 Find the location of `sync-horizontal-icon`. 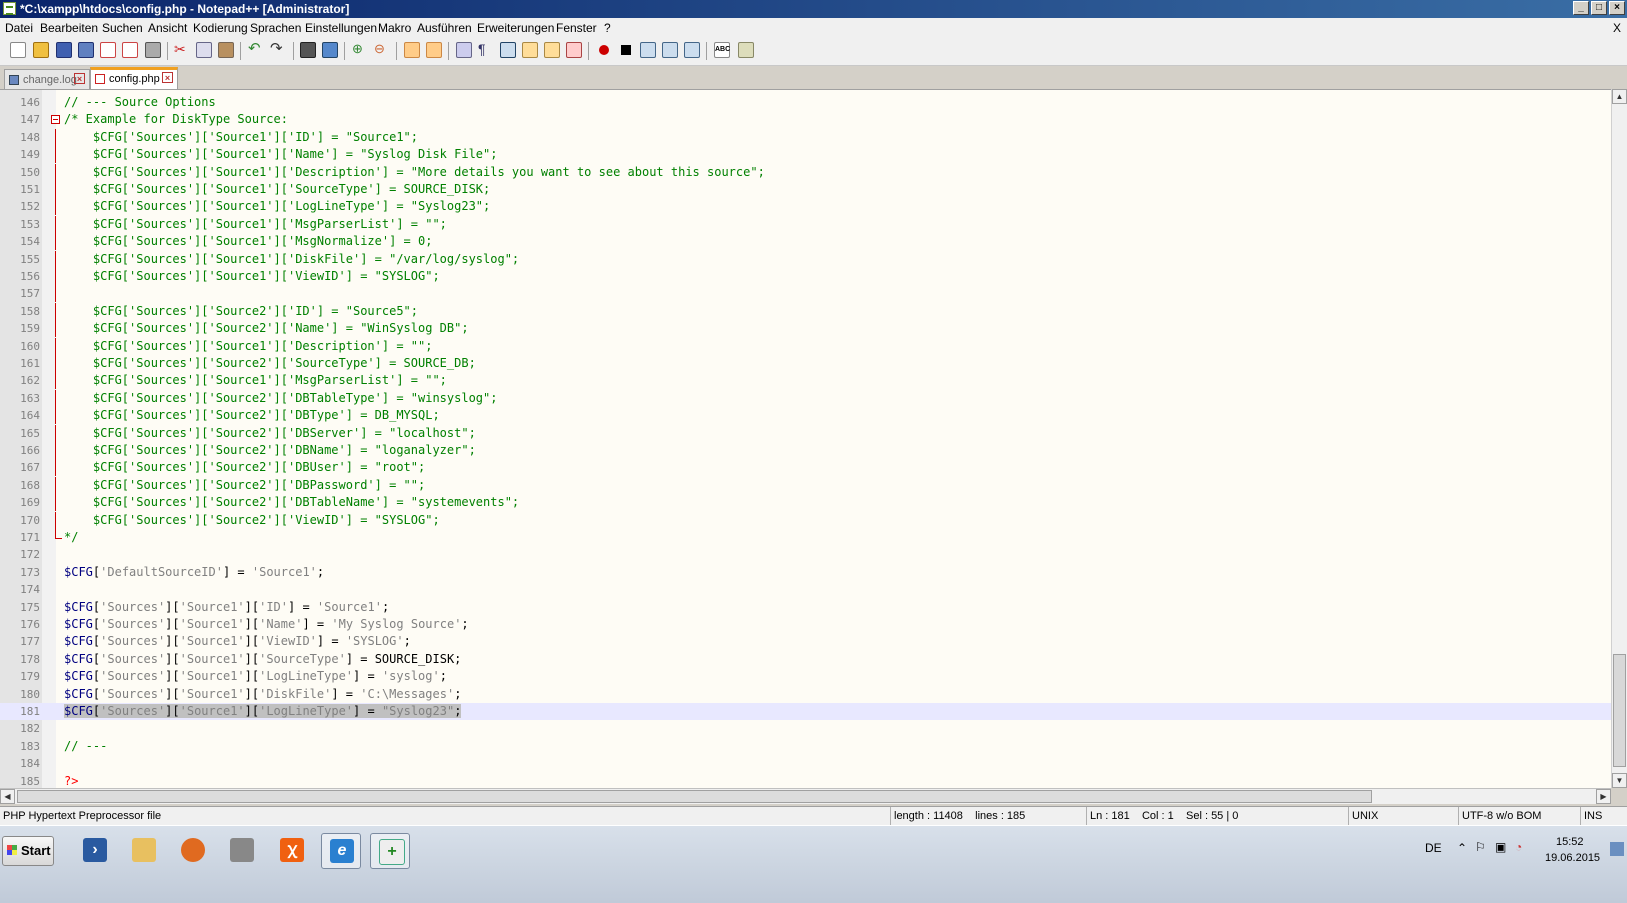

sync-horizontal-icon is located at coordinates (434, 50).